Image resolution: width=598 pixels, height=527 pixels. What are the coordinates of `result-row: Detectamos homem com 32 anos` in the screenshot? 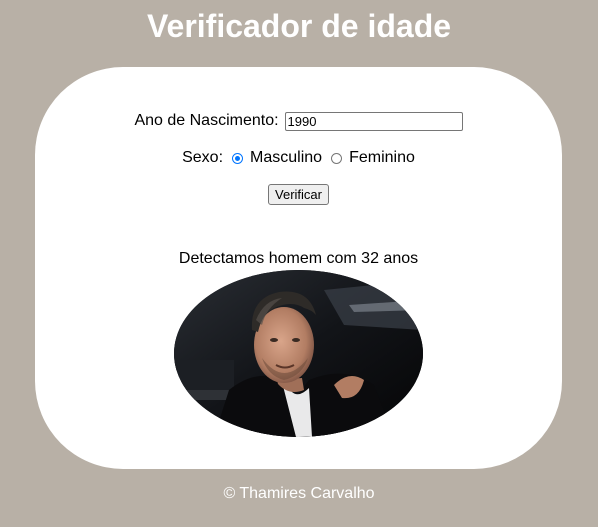 It's located at (298, 259).